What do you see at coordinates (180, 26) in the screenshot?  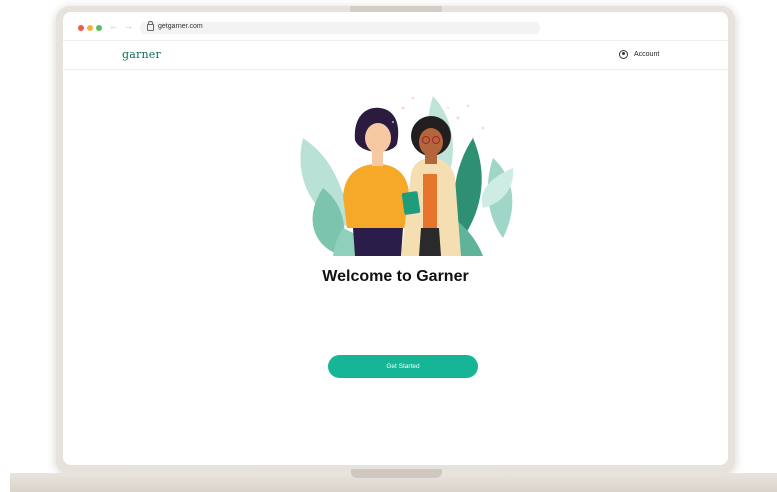 I see `url-text: getgarner.com` at bounding box center [180, 26].